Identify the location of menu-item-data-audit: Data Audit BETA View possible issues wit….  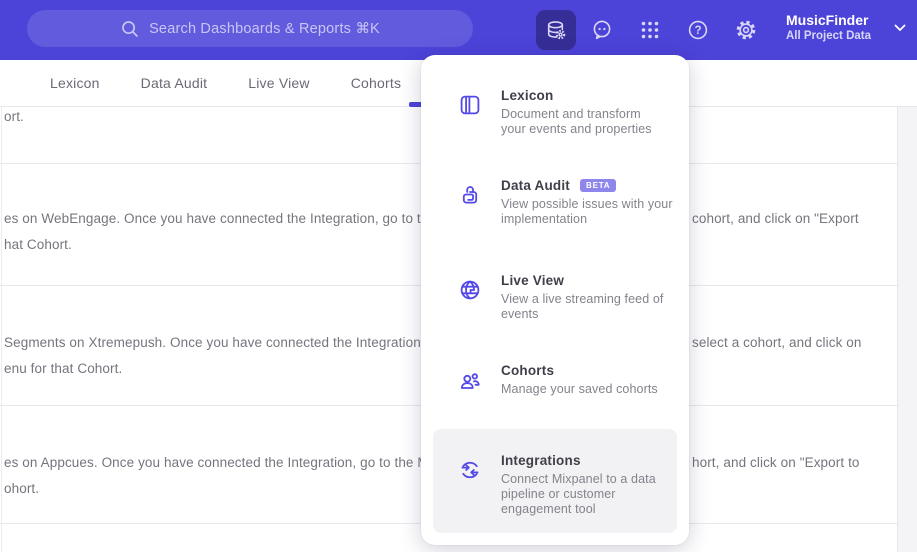
(565, 202).